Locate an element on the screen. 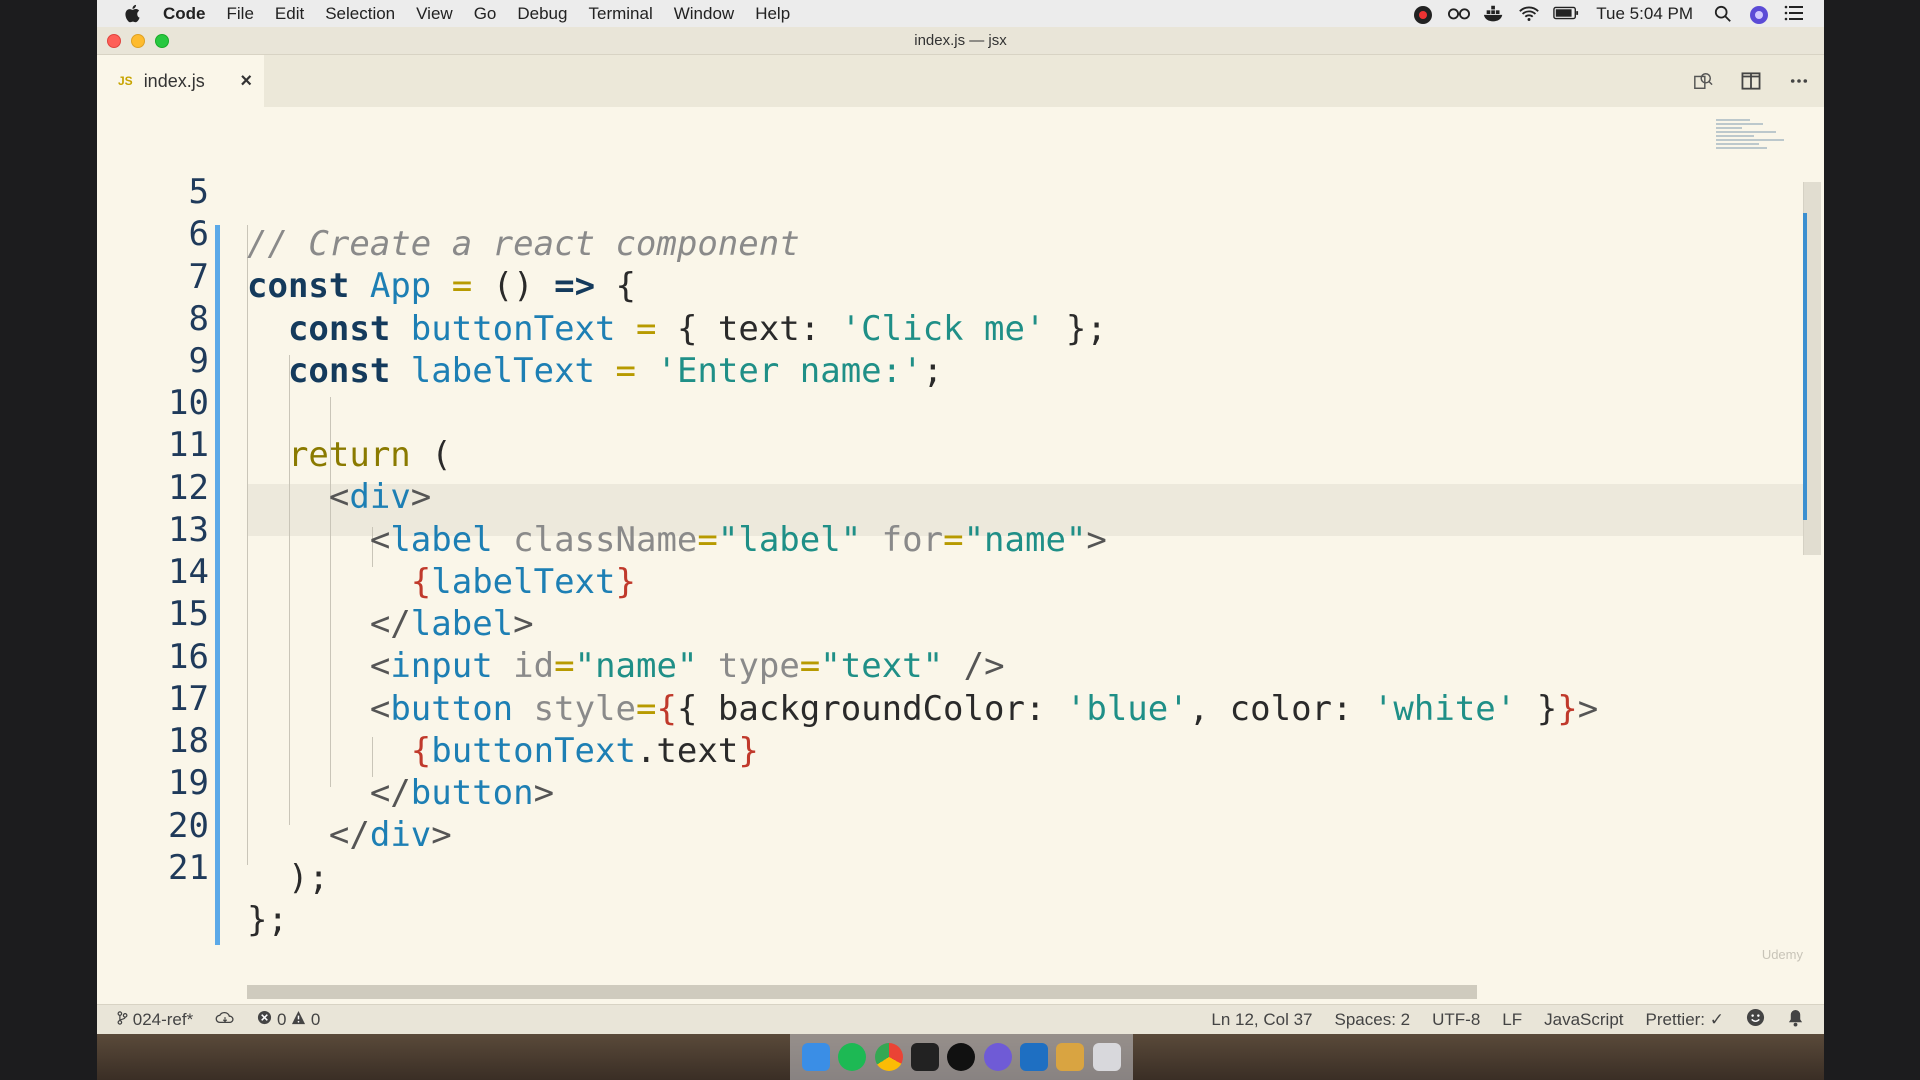  git-branch-status: 024-ref* is located at coordinates (155, 1020).